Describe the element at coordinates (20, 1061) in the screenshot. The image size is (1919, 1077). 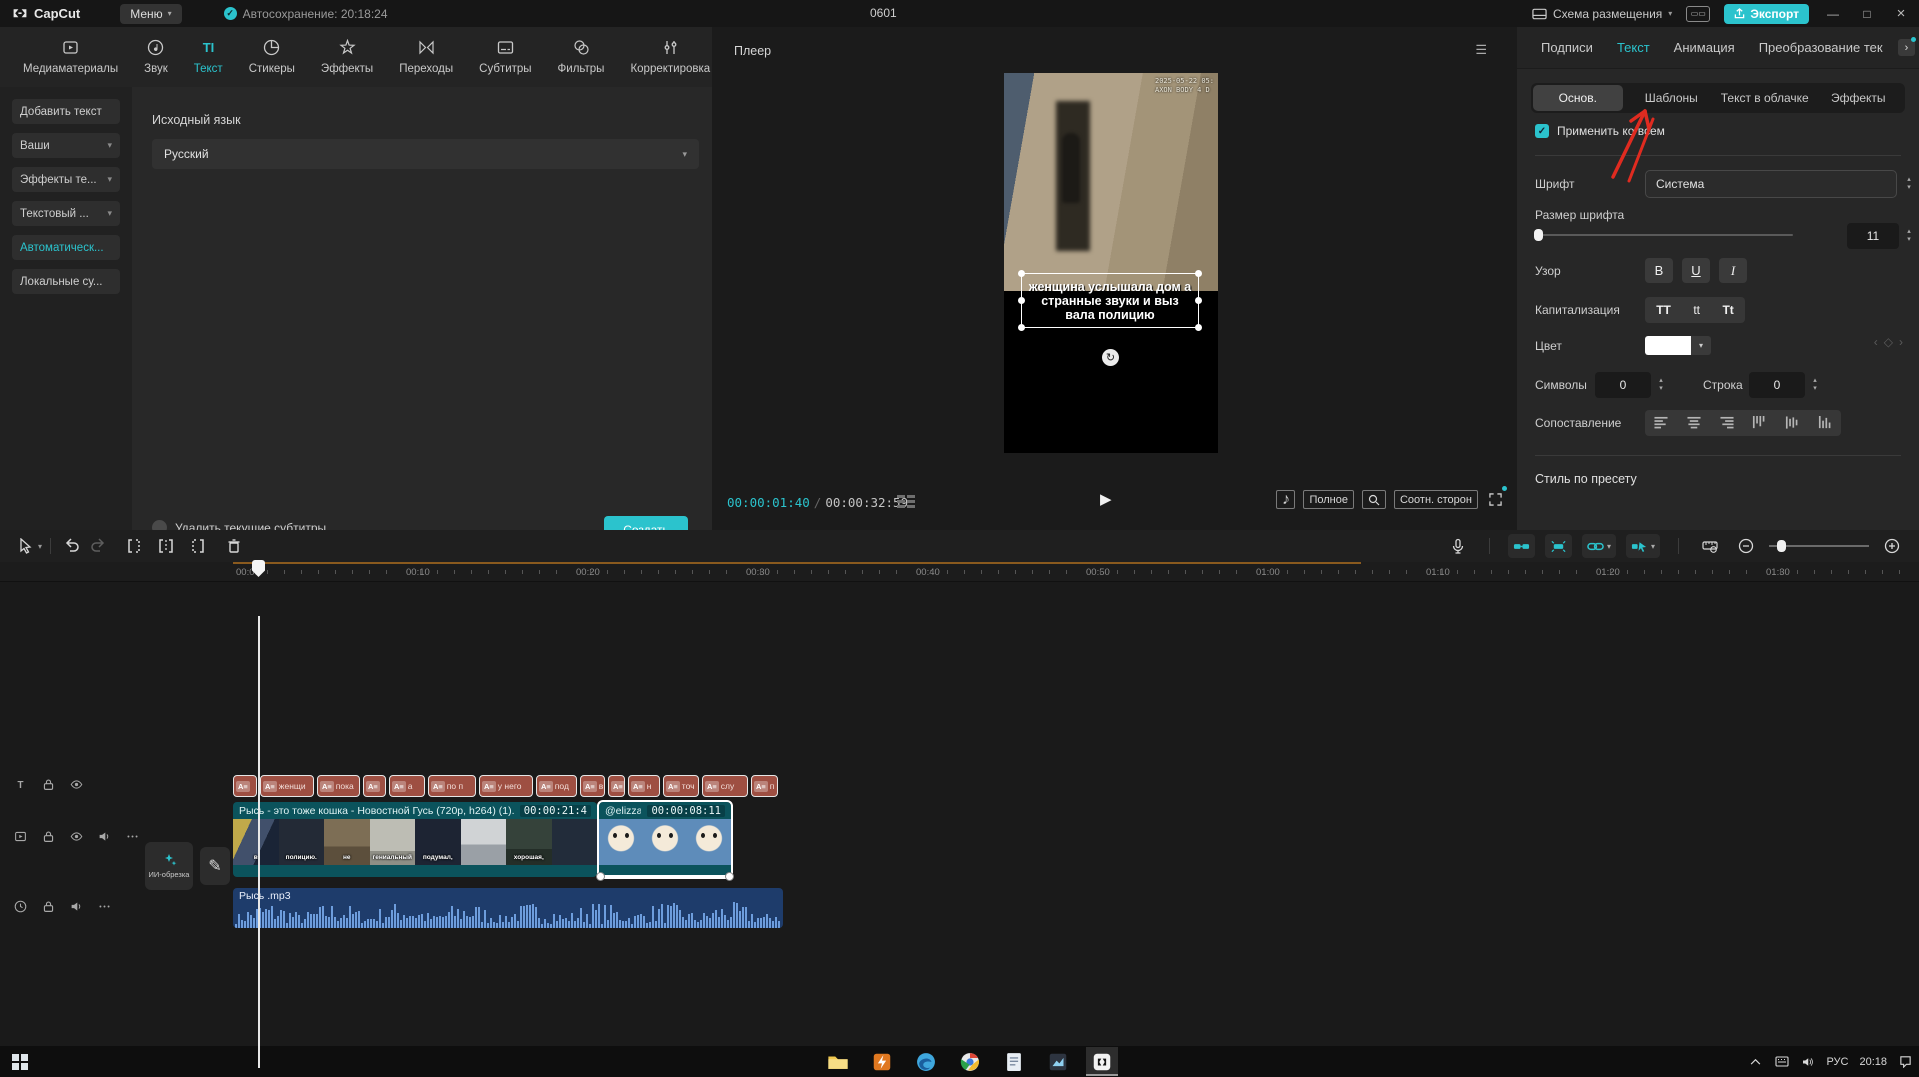
I see `start-button` at that location.